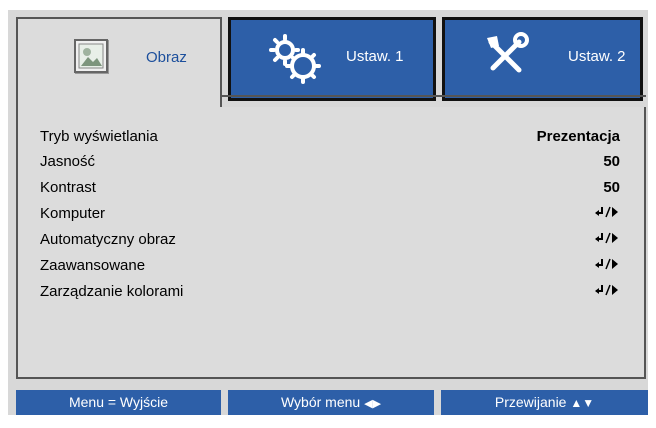 This screenshot has height=428, width=656. What do you see at coordinates (330, 294) in the screenshot?
I see `menu-item-zarzadzanie-kolorami: Zarządzanie kolorami` at bounding box center [330, 294].